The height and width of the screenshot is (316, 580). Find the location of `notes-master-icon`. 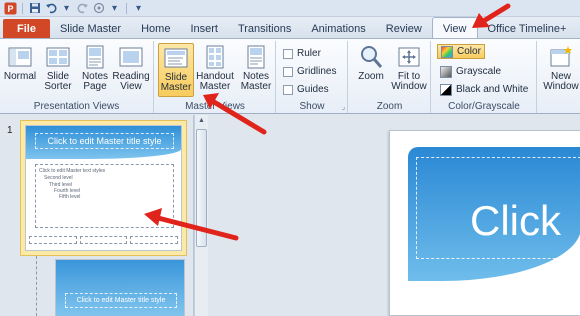

notes-master-icon is located at coordinates (256, 57).